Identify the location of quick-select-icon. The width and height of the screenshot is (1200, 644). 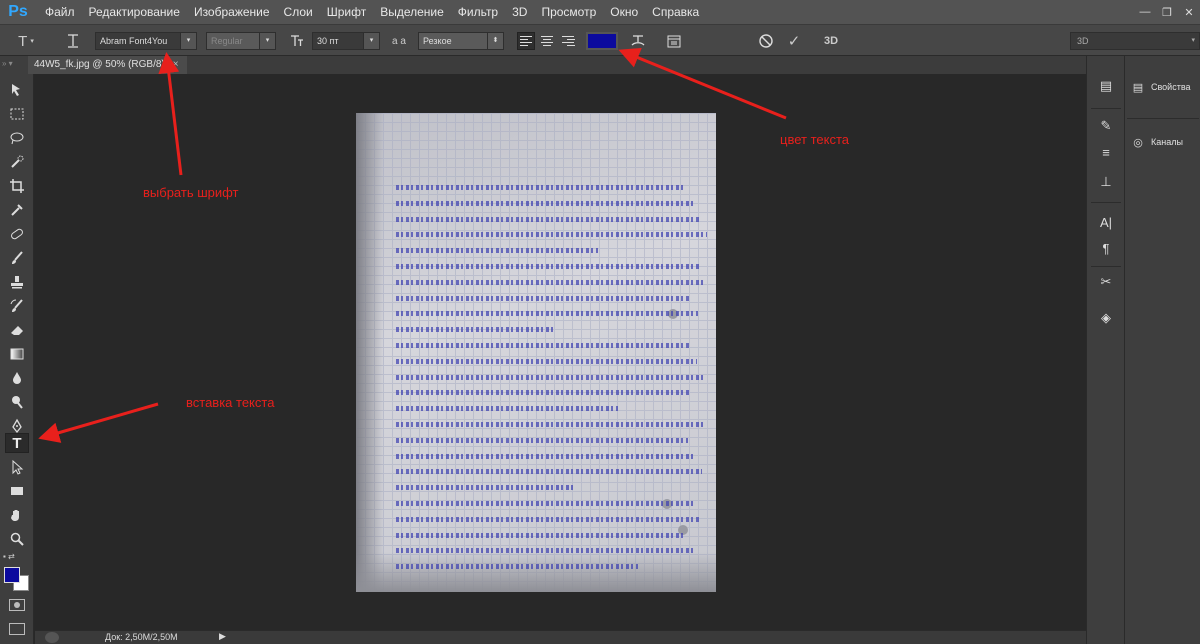
(17, 162).